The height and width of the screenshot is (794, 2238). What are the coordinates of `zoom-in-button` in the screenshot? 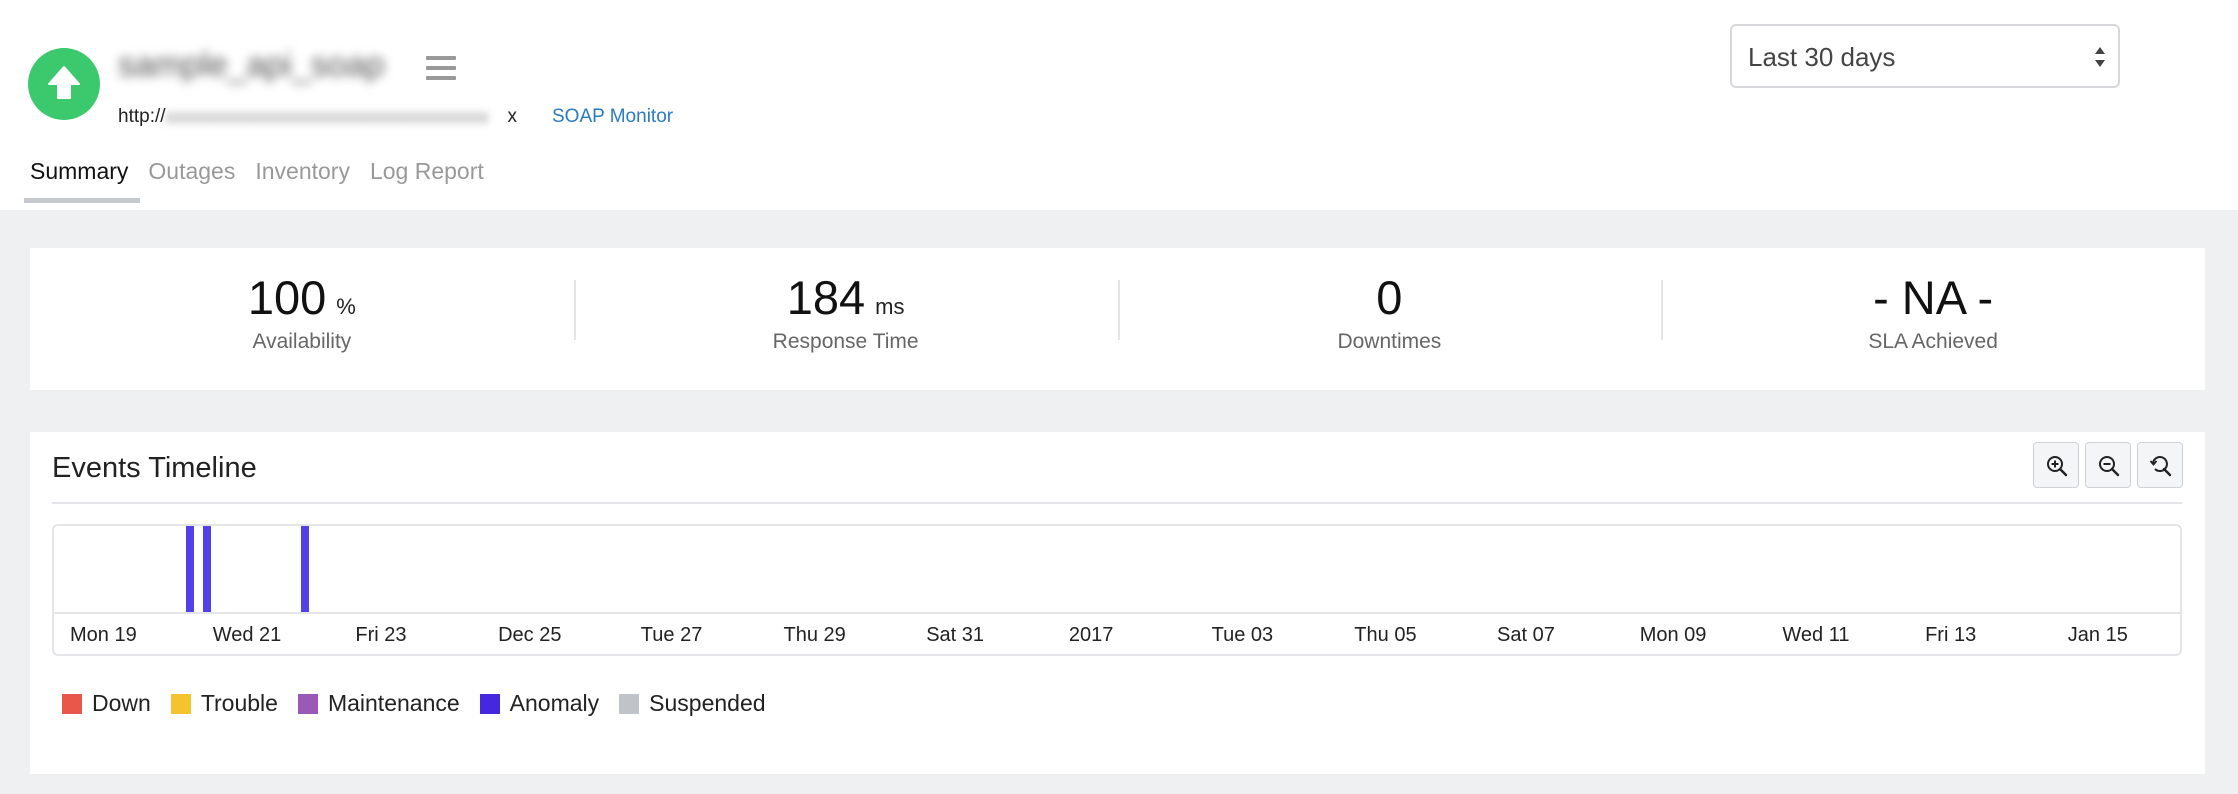 It's located at (2056, 465).